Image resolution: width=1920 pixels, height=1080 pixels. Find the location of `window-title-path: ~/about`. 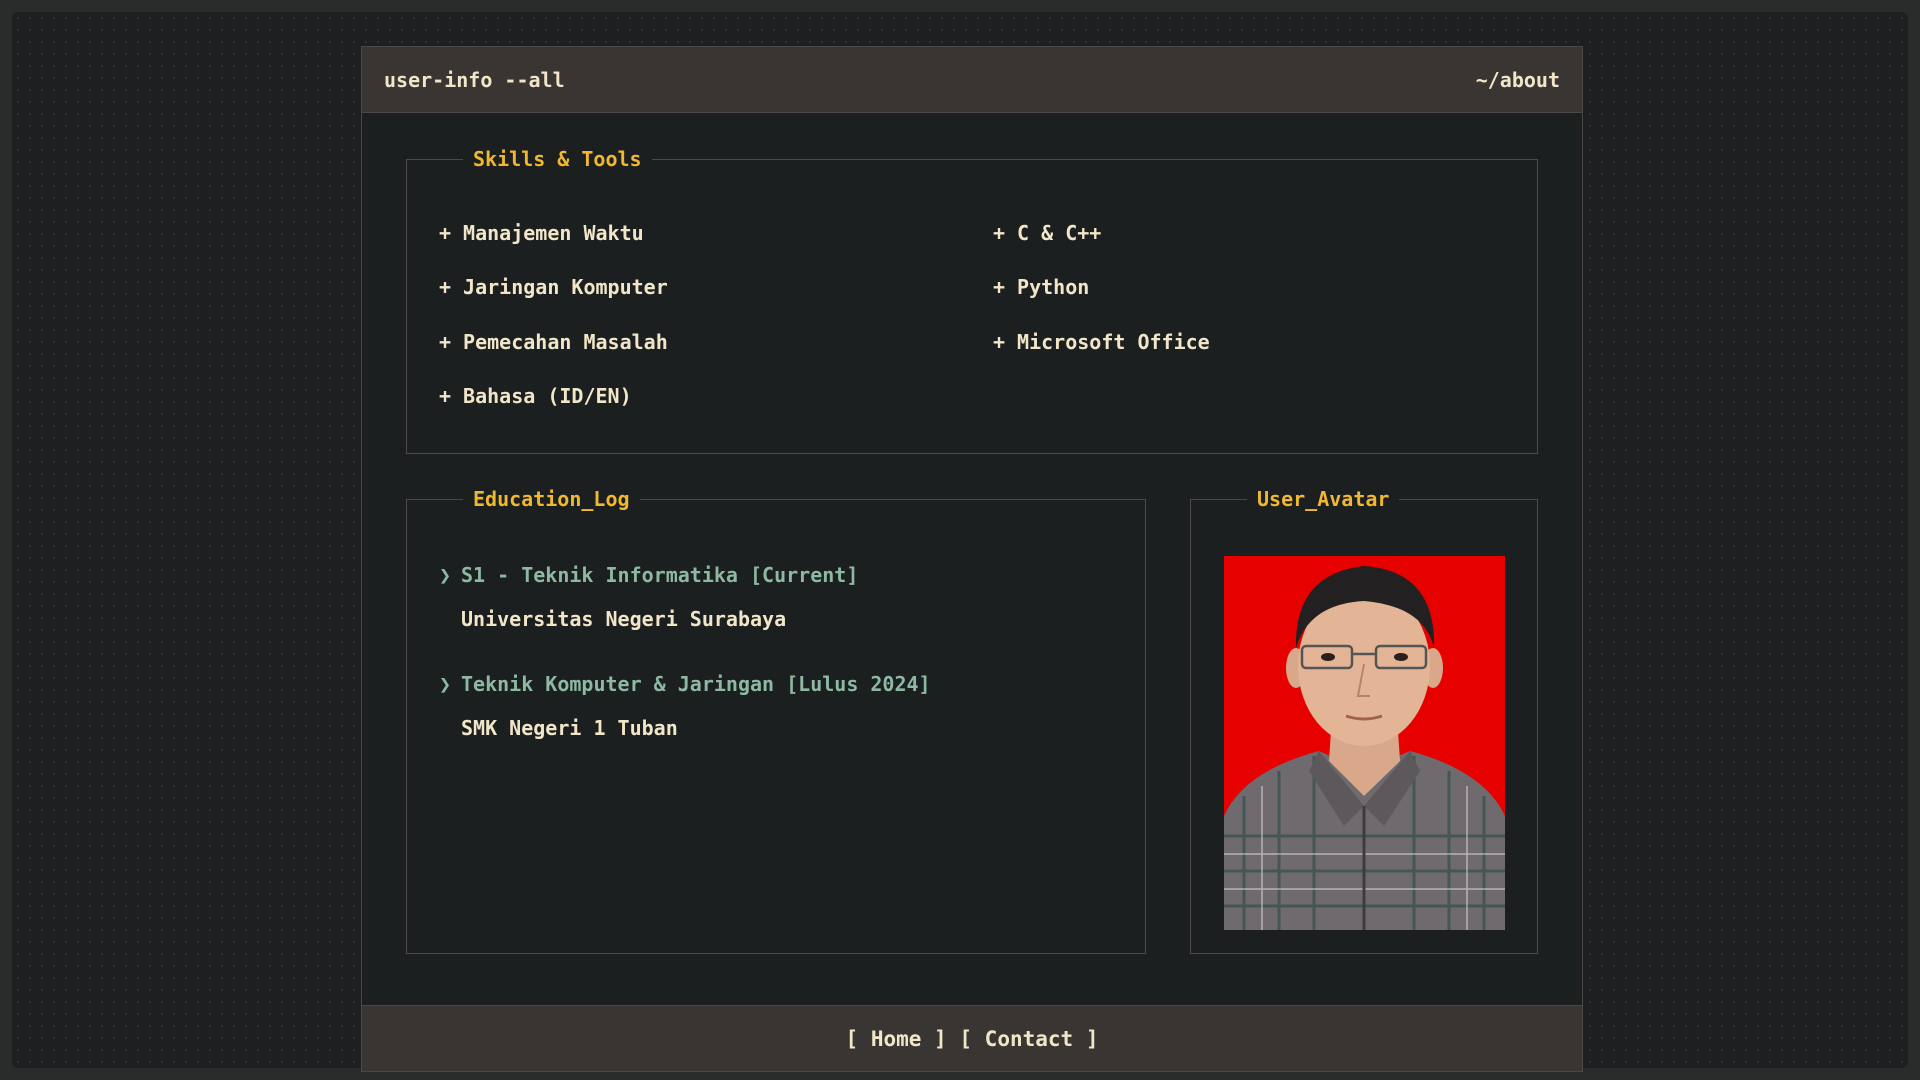

window-title-path: ~/about is located at coordinates (1517, 80).